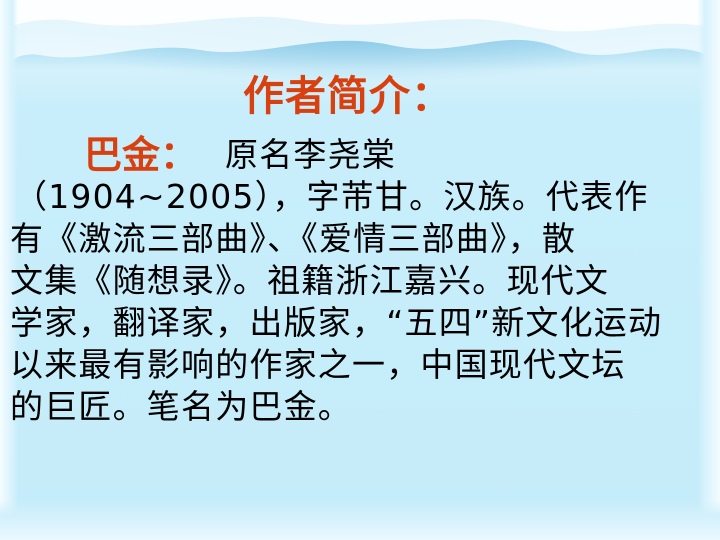 Image resolution: width=720 pixels, height=540 pixels. I want to click on body-line: 原名李尧棠, so click(310, 154).